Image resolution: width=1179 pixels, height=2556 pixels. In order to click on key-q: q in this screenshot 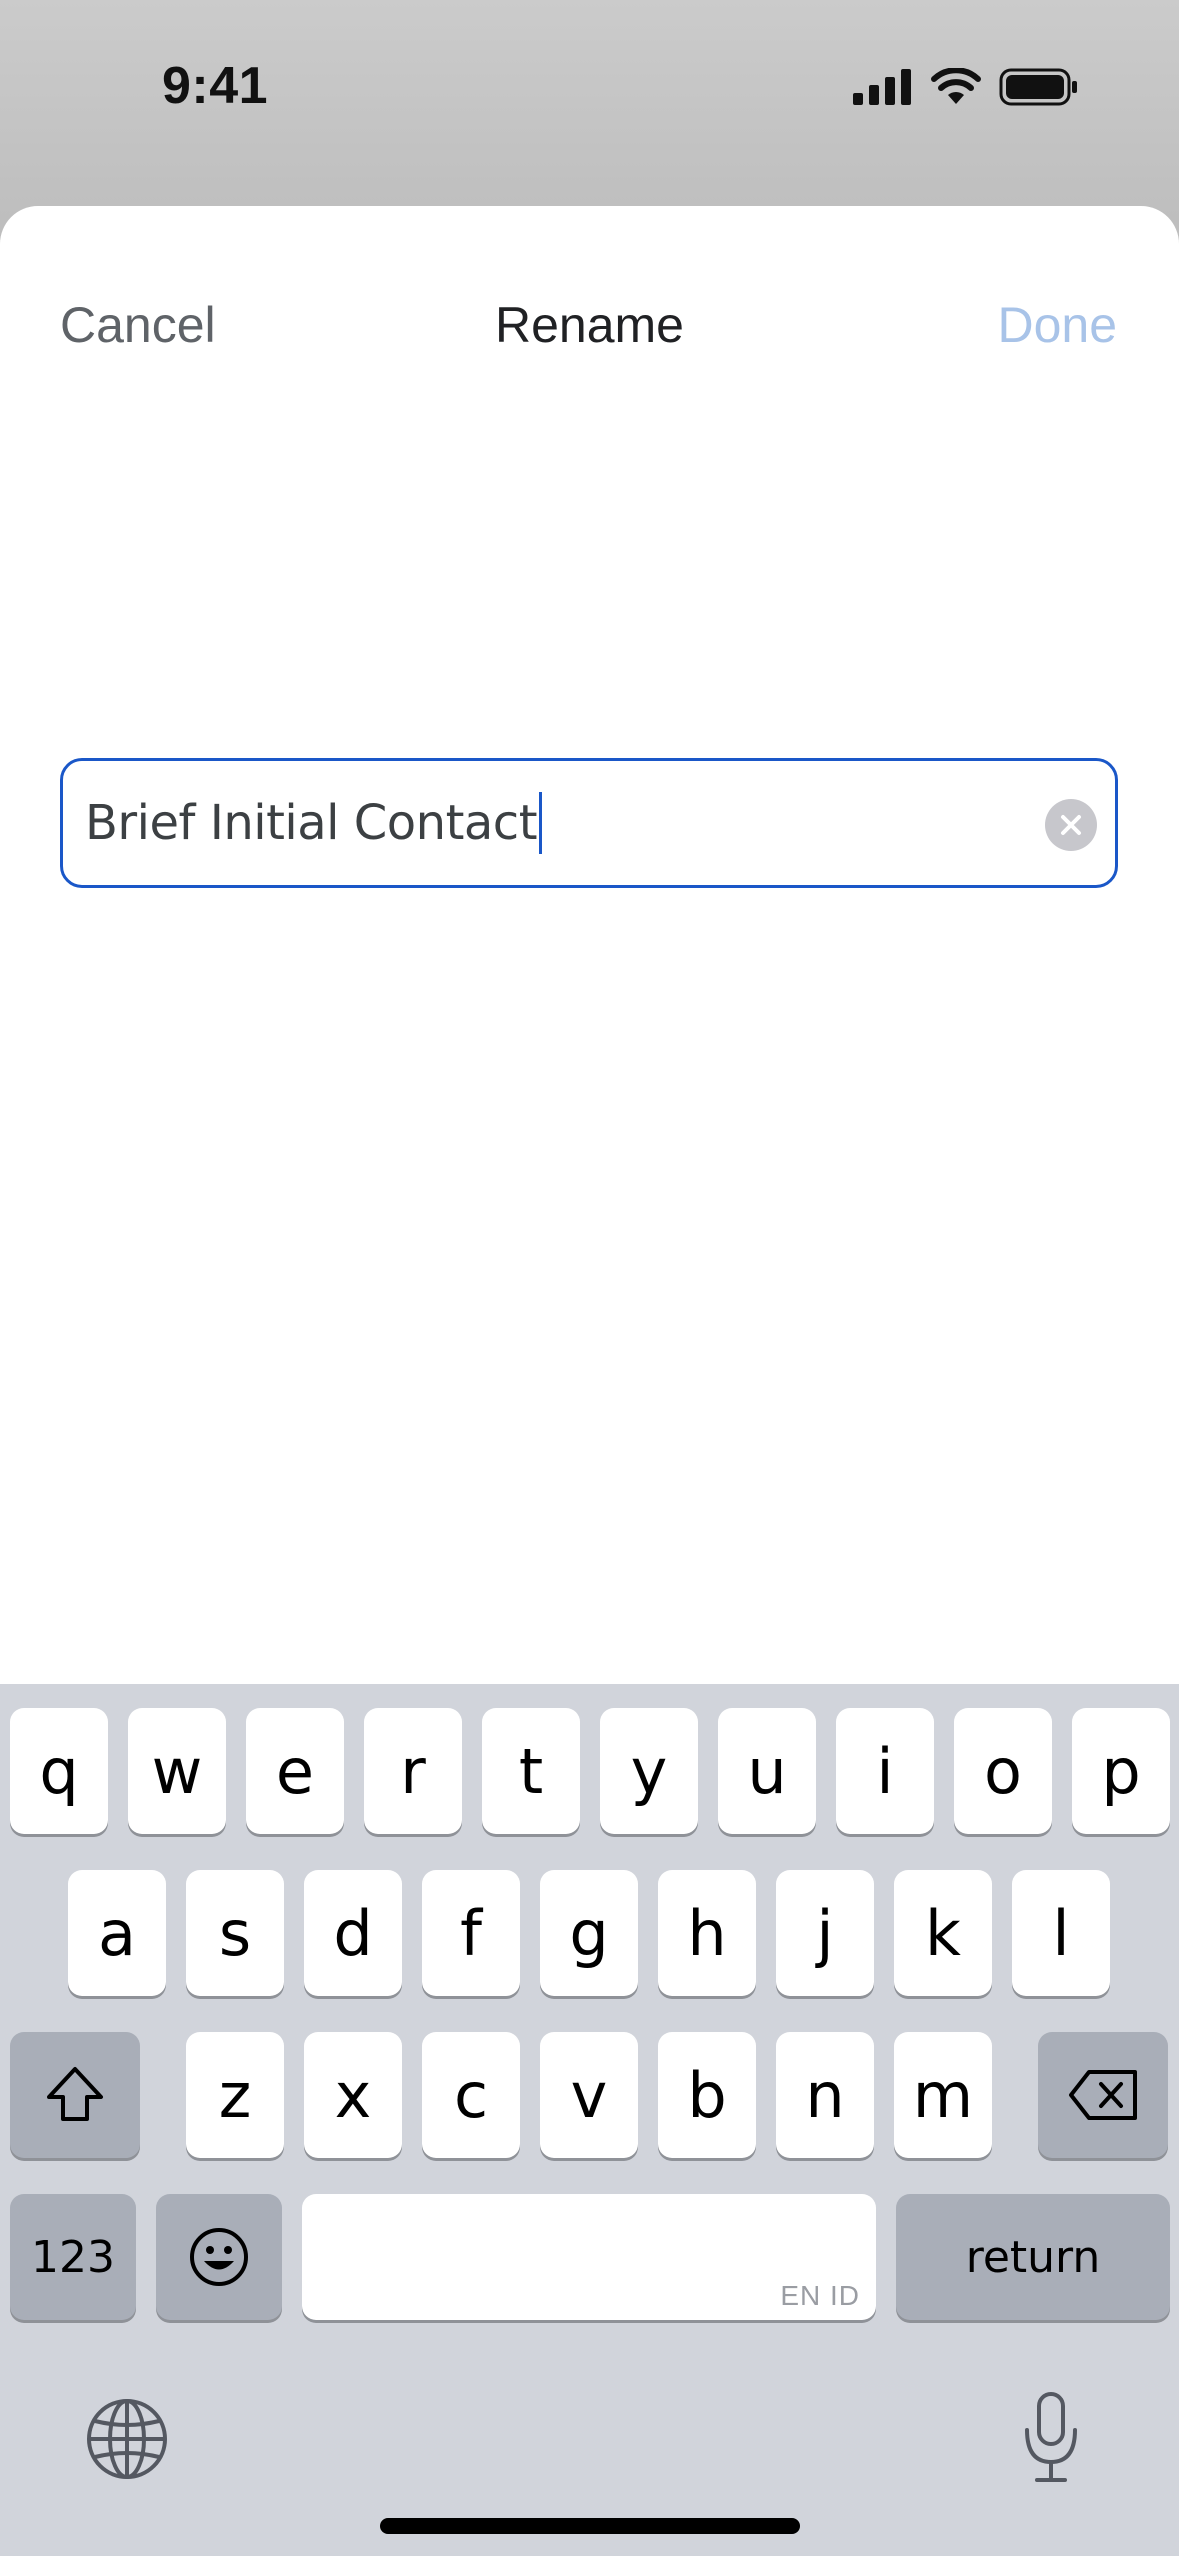, I will do `click(59, 1771)`.